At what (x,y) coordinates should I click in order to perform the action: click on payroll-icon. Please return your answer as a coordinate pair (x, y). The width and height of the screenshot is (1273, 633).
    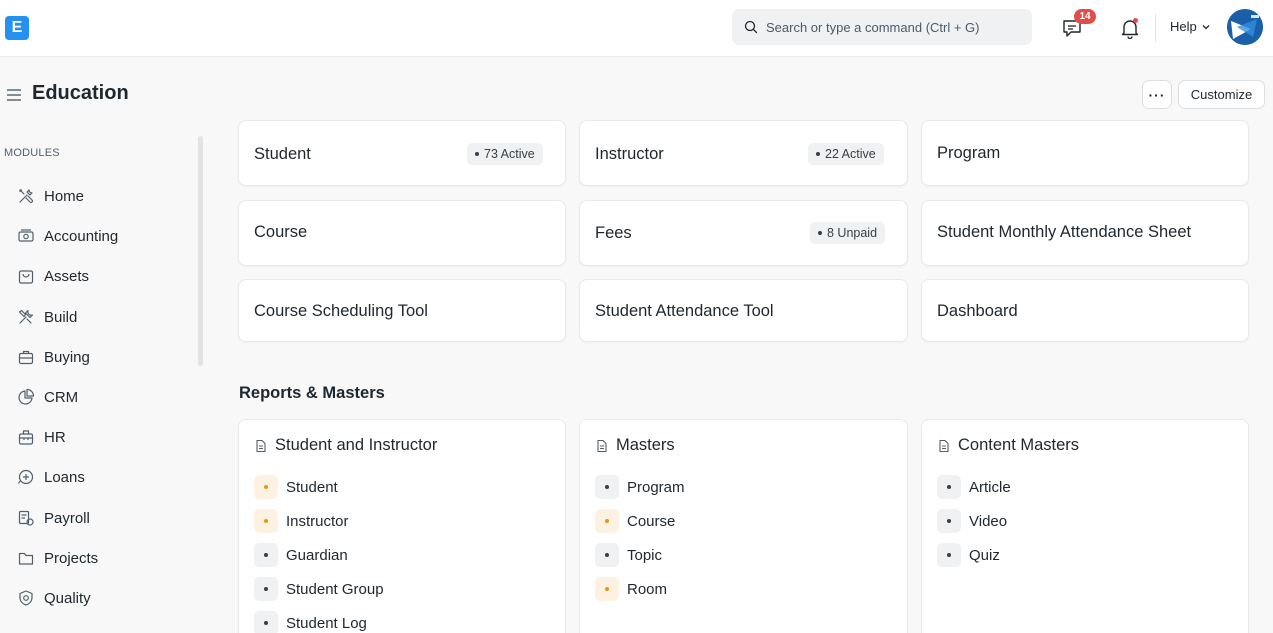
    Looking at the image, I should click on (26, 518).